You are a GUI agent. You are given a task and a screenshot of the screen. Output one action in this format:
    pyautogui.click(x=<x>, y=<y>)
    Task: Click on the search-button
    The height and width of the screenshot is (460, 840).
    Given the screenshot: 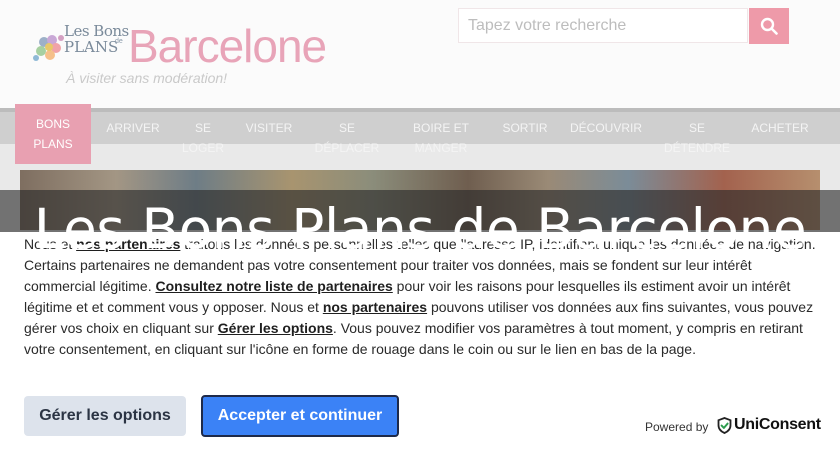 What is the action you would take?
    pyautogui.click(x=769, y=26)
    